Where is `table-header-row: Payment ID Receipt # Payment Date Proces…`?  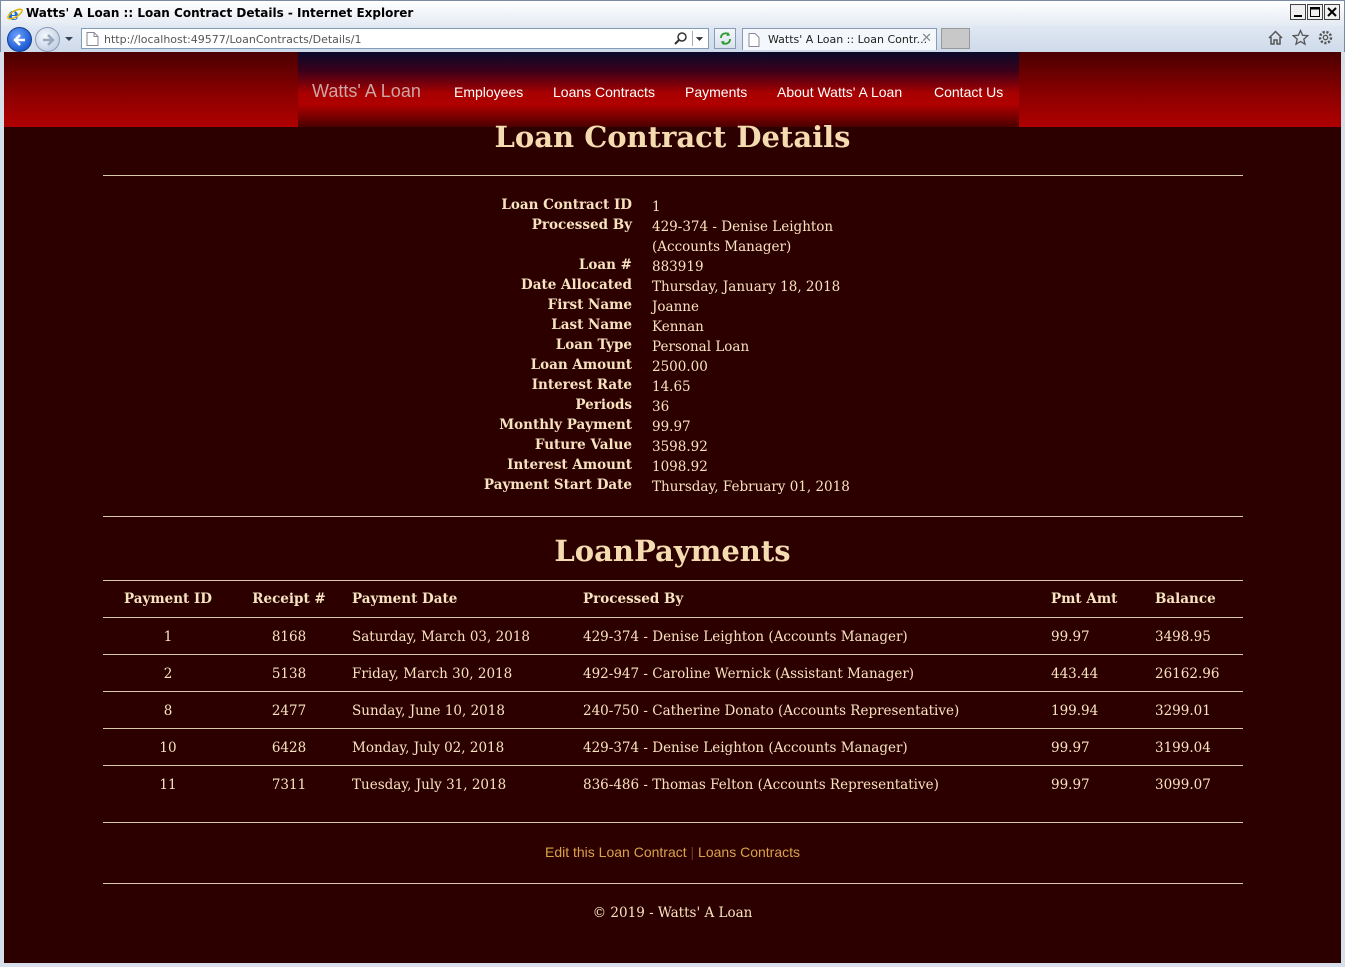
table-header-row: Payment ID Receipt # Payment Date Proces… is located at coordinates (673, 598).